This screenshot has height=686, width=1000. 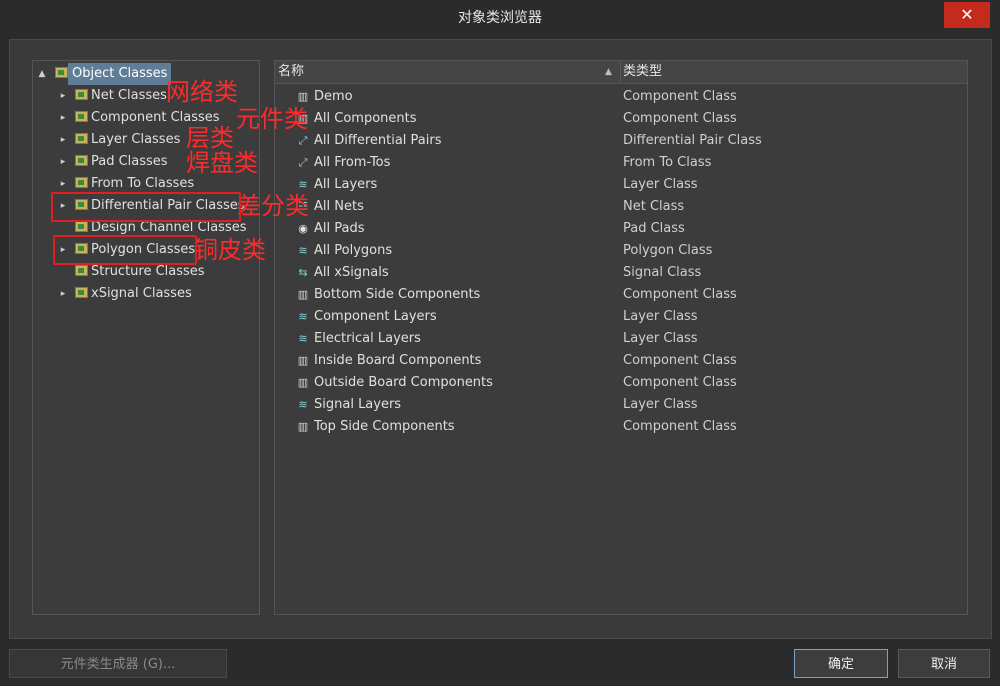 What do you see at coordinates (621, 163) in the screenshot?
I see `list-row: ⤢ All From-Tos From To Class` at bounding box center [621, 163].